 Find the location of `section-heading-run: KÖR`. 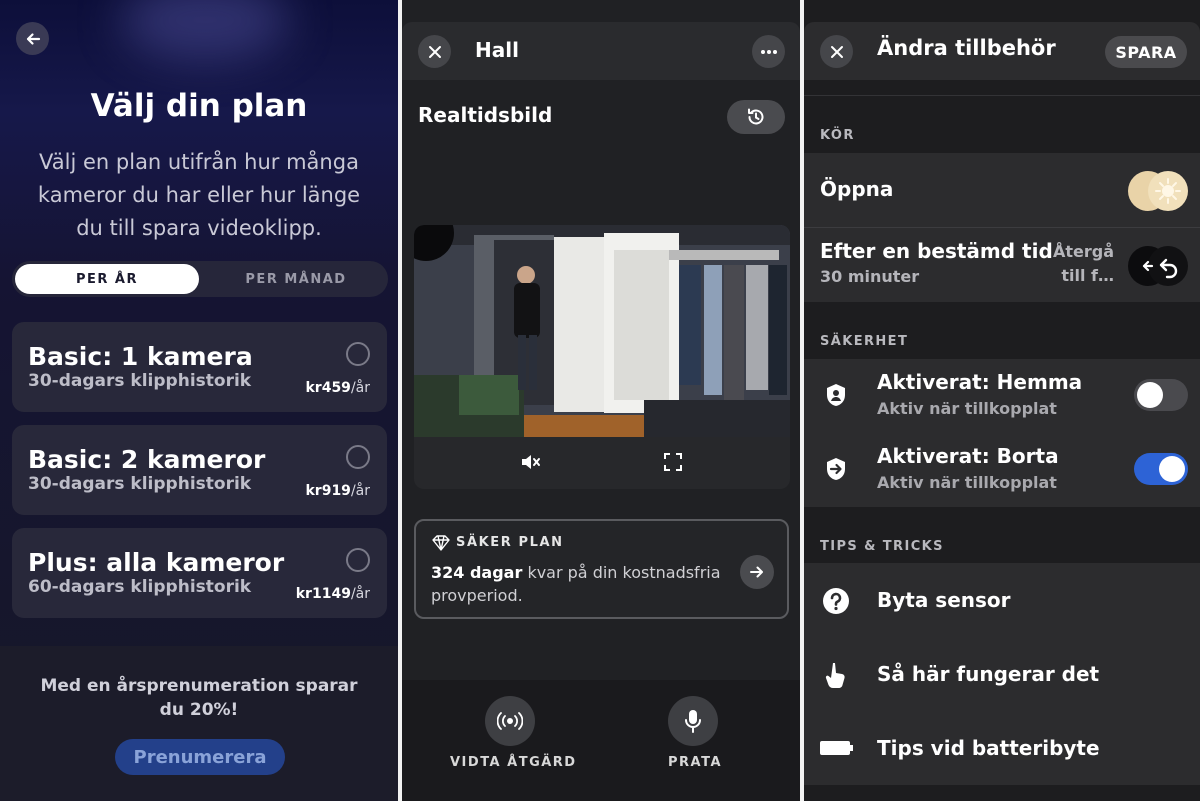

section-heading-run: KÖR is located at coordinates (837, 135).